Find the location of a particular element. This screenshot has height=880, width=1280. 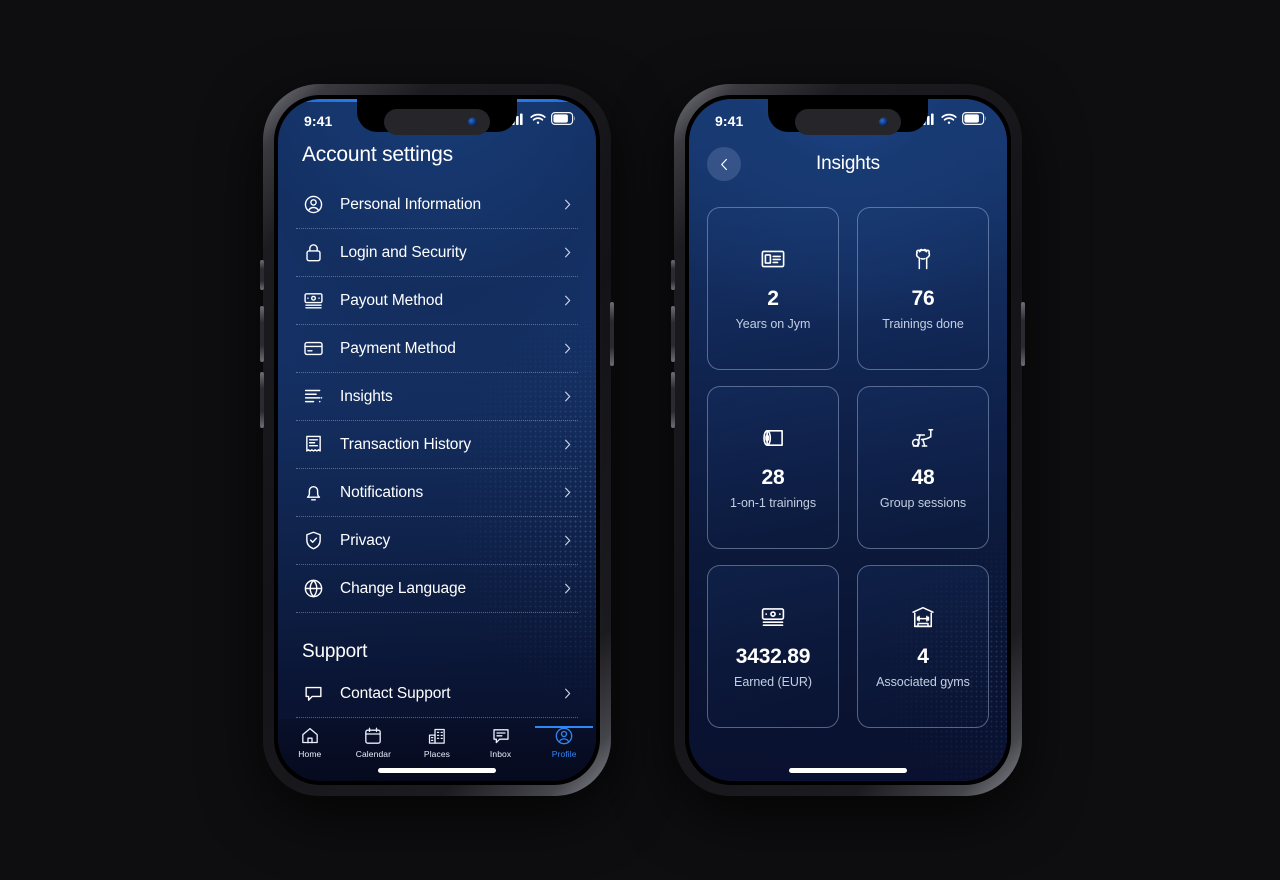

settings-row-transaction-history: Transaction History is located at coordinates (437, 445).